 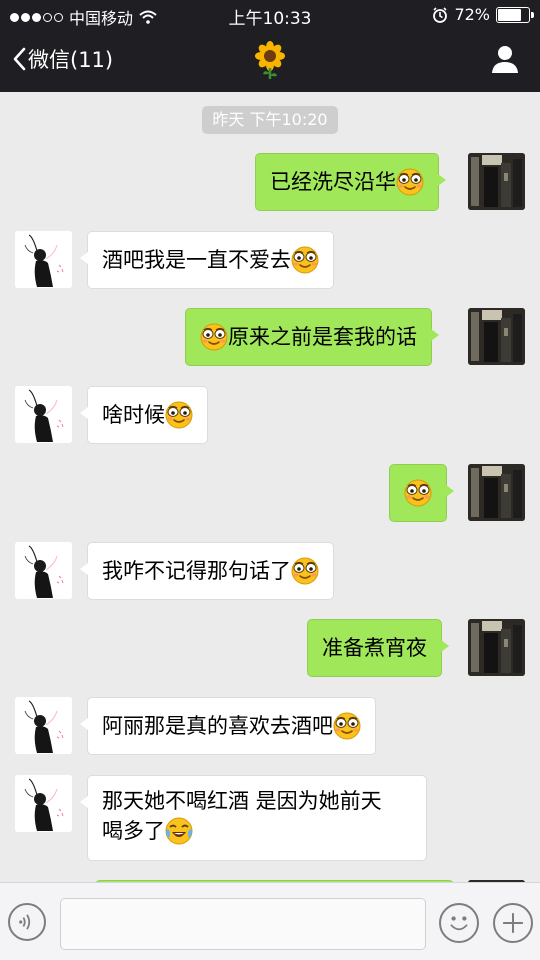 What do you see at coordinates (133, 415) in the screenshot?
I see `message-text: 啥时候` at bounding box center [133, 415].